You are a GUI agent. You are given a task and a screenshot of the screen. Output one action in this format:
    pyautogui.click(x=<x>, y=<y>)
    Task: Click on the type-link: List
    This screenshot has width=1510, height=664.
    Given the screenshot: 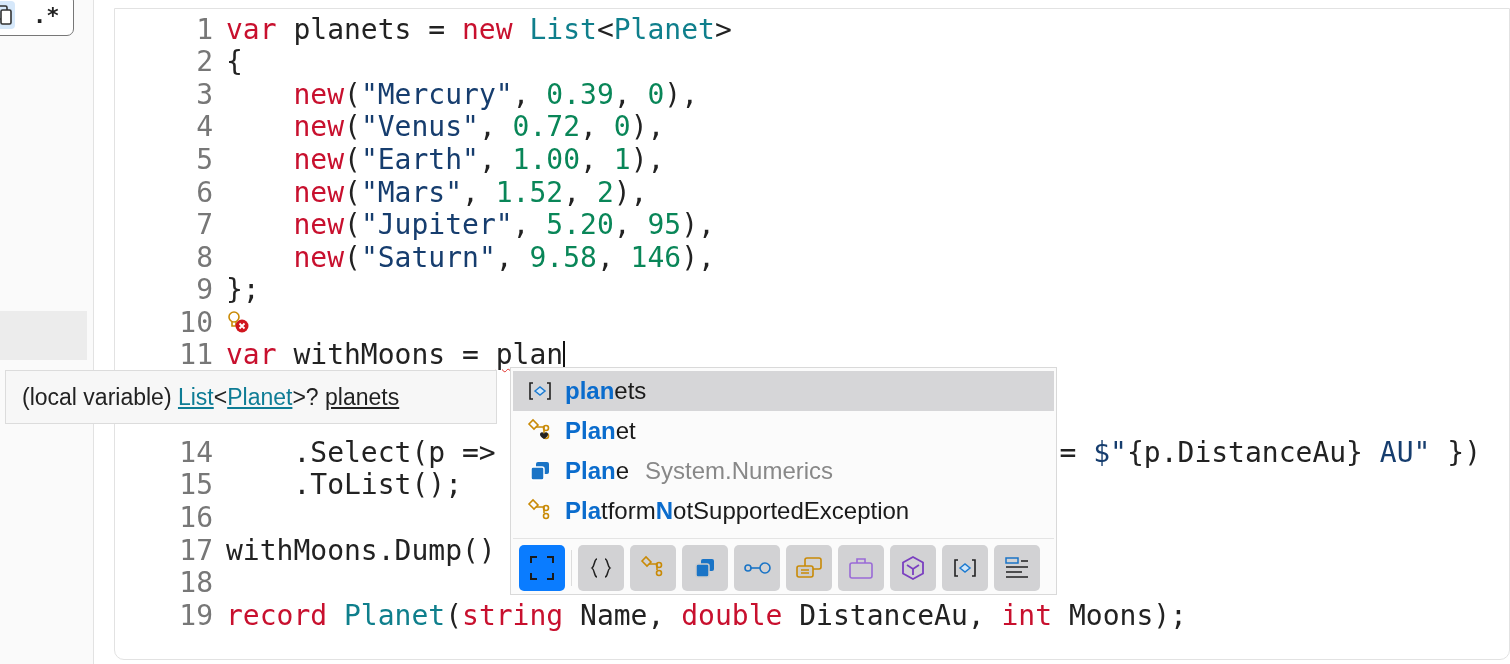 What is the action you would take?
    pyautogui.click(x=195, y=397)
    